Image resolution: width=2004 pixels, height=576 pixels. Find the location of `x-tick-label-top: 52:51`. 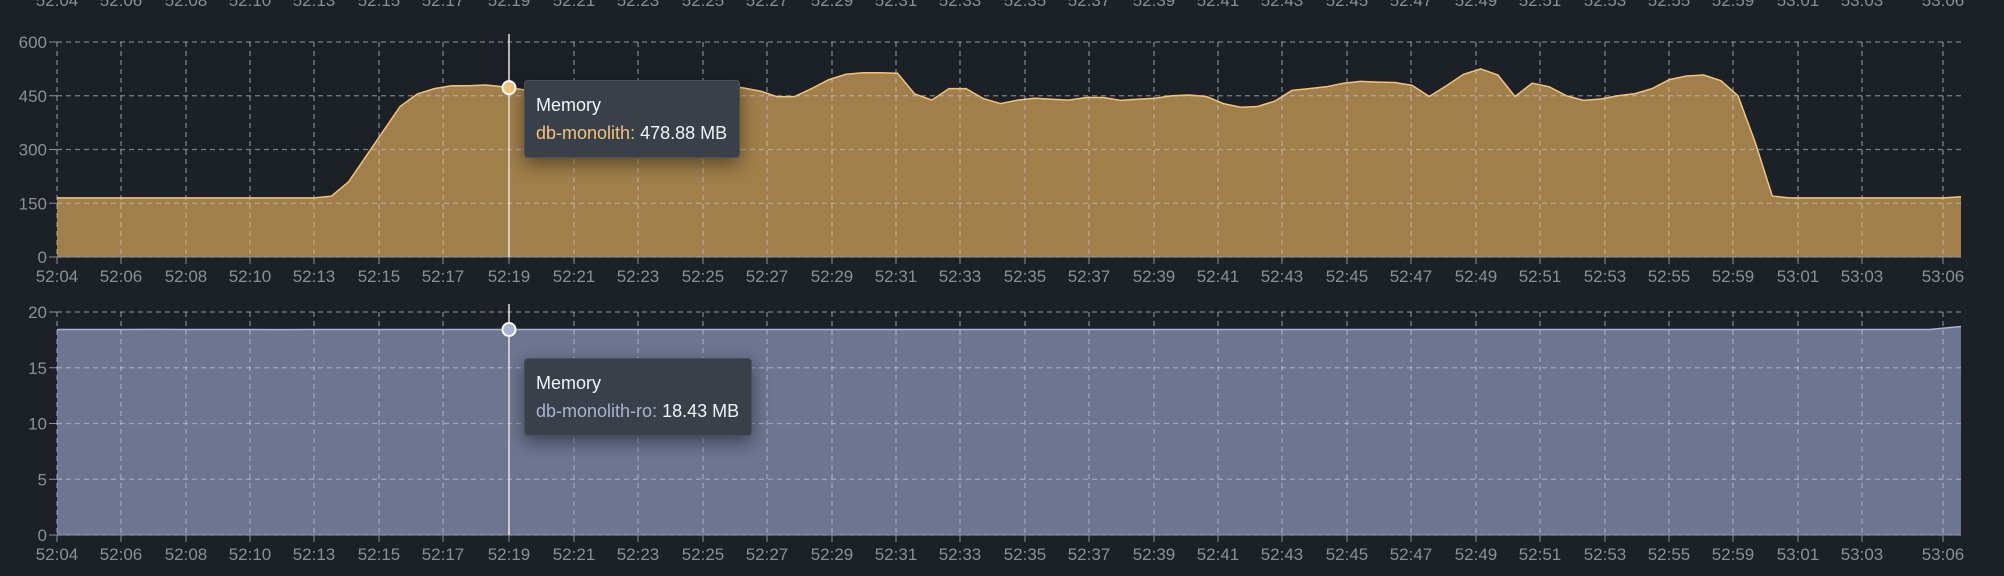

x-tick-label-top: 52:51 is located at coordinates (1540, 5).